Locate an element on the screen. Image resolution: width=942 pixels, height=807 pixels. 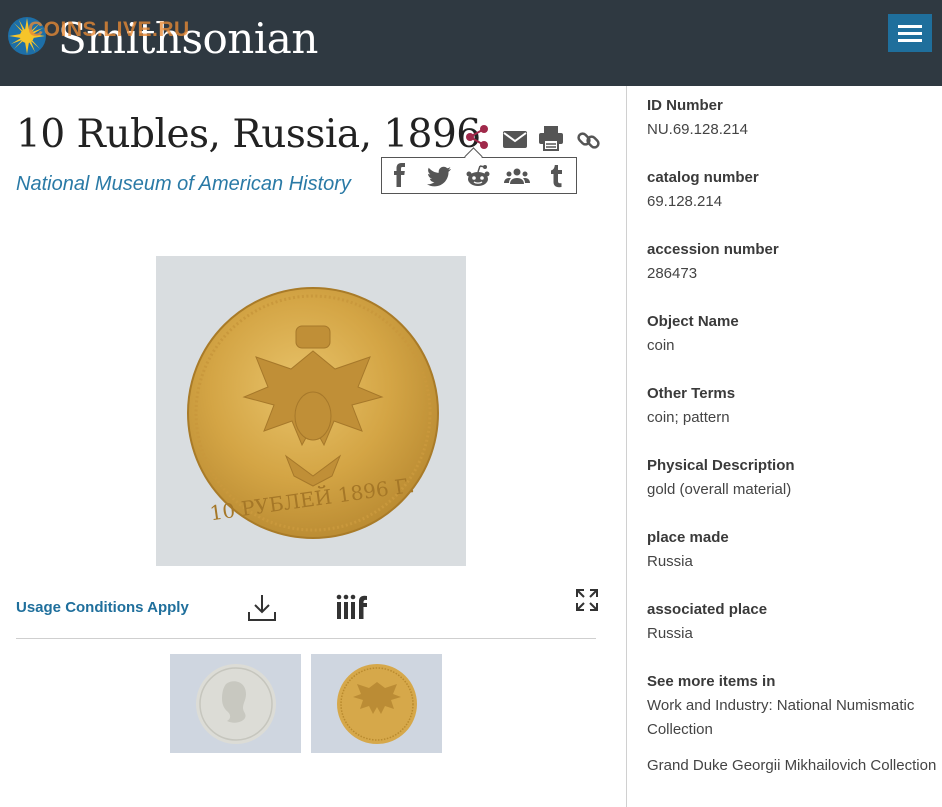
other-terms-label: Other Terms is located at coordinates (691, 393).